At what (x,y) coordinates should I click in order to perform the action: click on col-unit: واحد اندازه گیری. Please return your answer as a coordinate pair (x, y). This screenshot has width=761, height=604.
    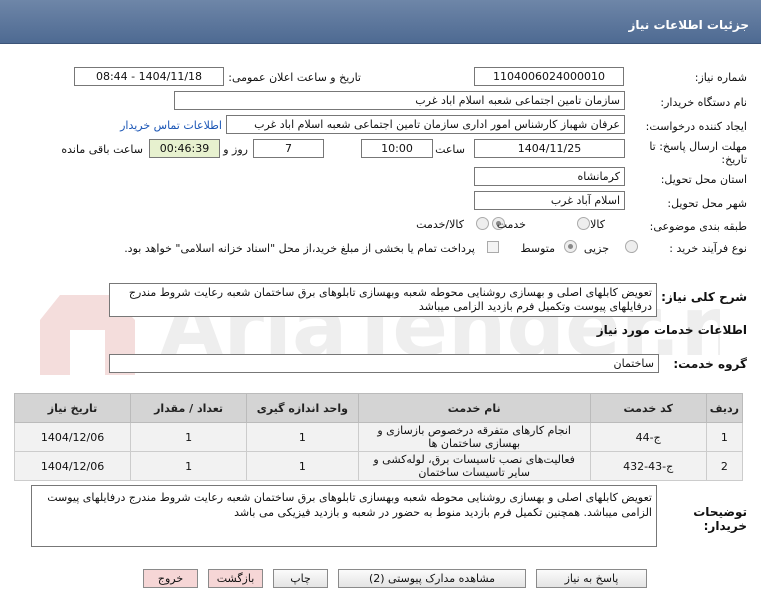
    Looking at the image, I should click on (302, 408).